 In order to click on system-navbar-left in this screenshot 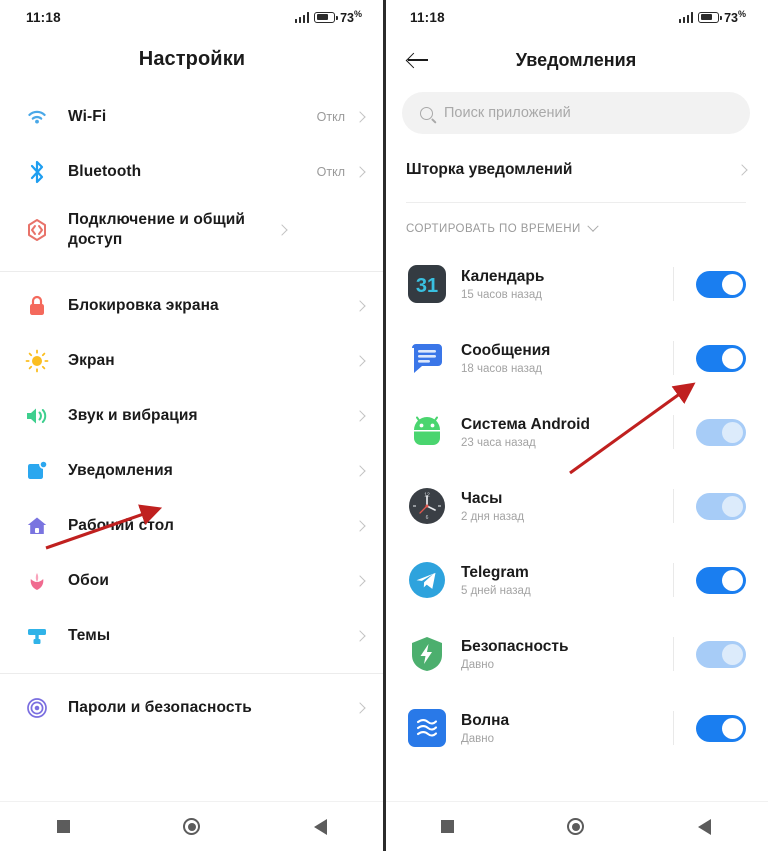, I will do `click(192, 826)`.